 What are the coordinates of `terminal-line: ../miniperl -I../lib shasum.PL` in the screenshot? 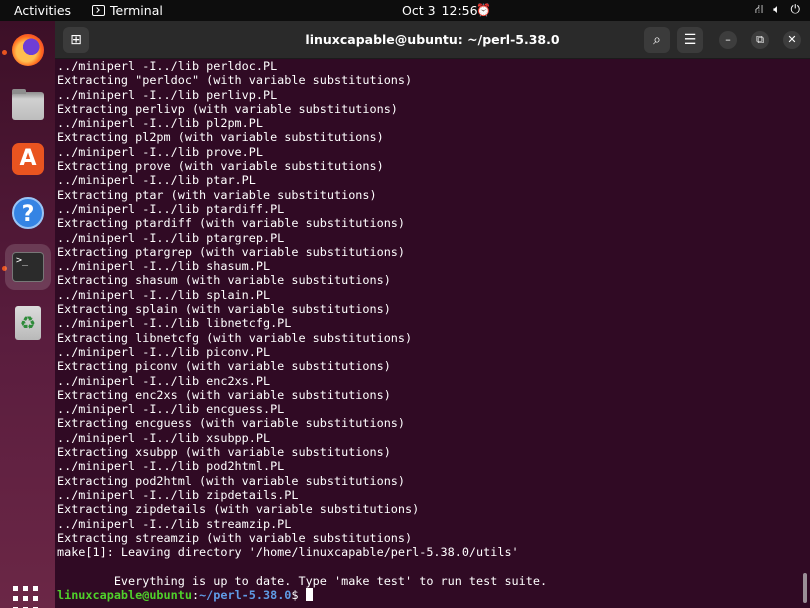 It's located at (164, 266).